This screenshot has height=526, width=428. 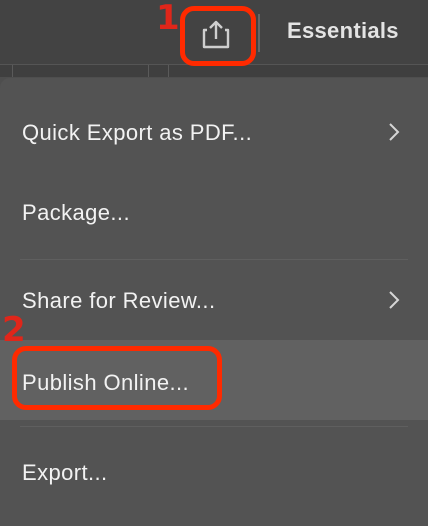 What do you see at coordinates (14, 330) in the screenshot?
I see `annotation-step-2: 2` at bounding box center [14, 330].